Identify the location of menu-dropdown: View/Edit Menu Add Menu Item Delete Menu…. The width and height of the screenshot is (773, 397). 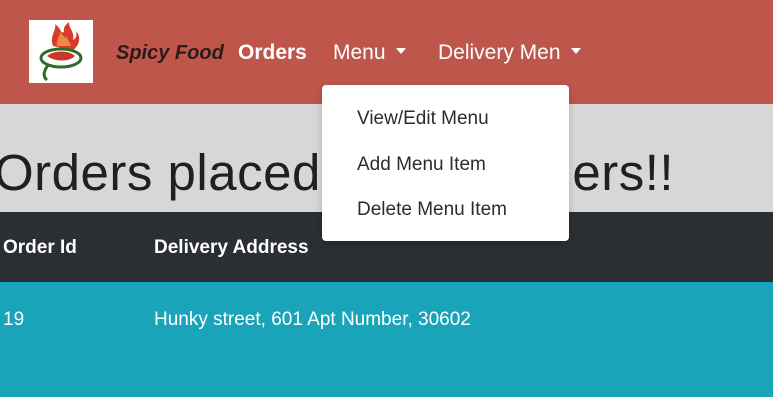
(445, 163).